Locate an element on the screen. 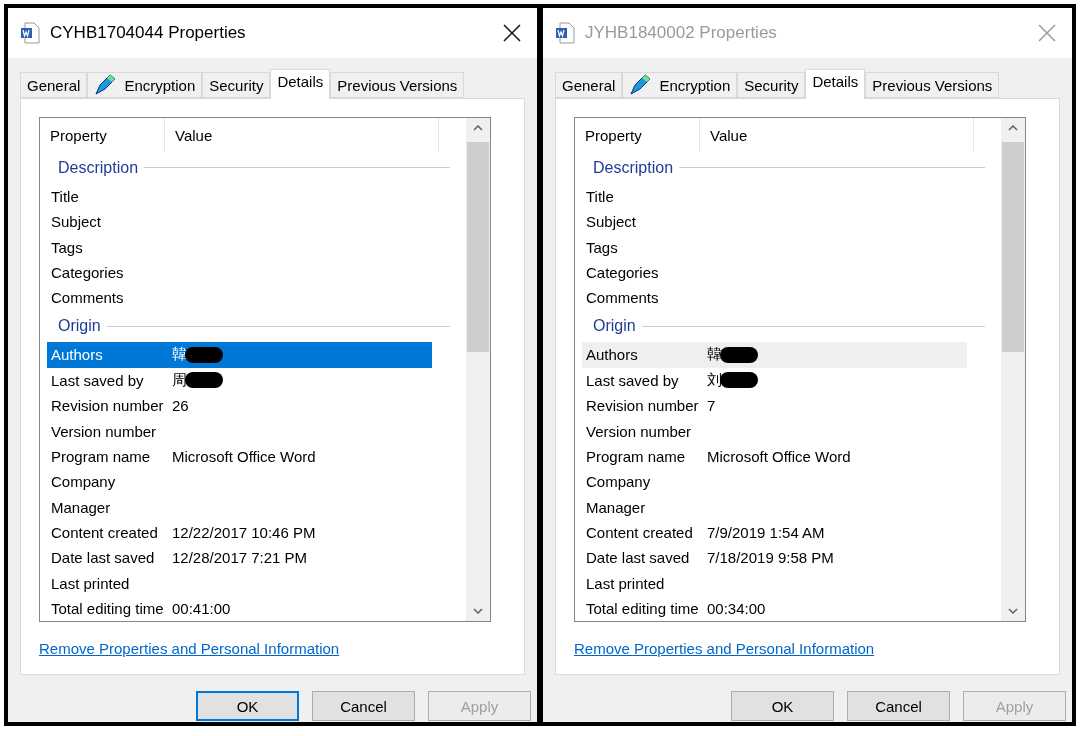 The height and width of the screenshot is (736, 1080). property-row: Date last saved 12/28/2017 7:21 PM is located at coordinates (239, 558).